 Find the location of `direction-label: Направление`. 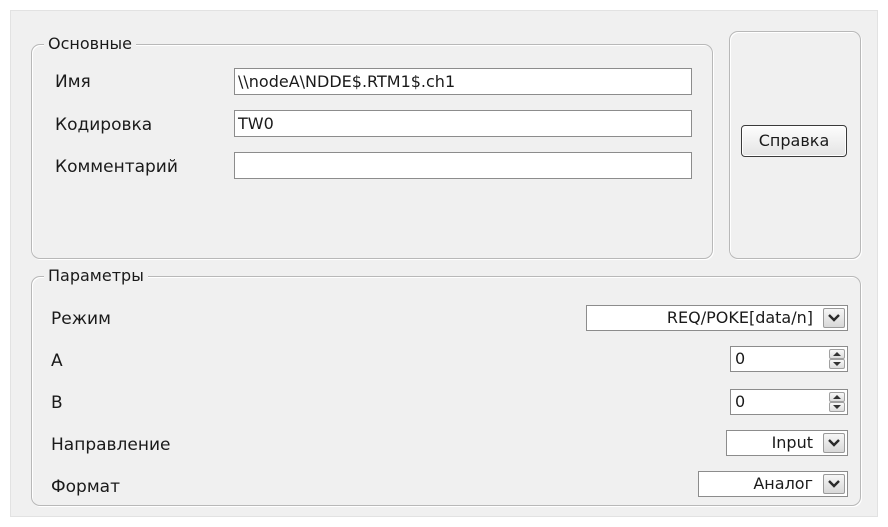

direction-label: Направление is located at coordinates (111, 445).